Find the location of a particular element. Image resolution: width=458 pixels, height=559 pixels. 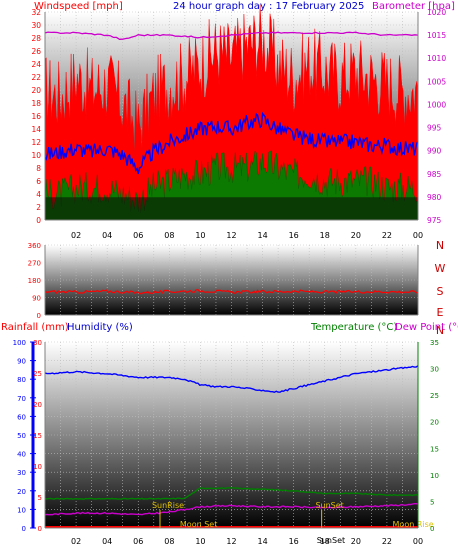

humidity-y-tick-label: 30 is located at coordinates (21, 473).